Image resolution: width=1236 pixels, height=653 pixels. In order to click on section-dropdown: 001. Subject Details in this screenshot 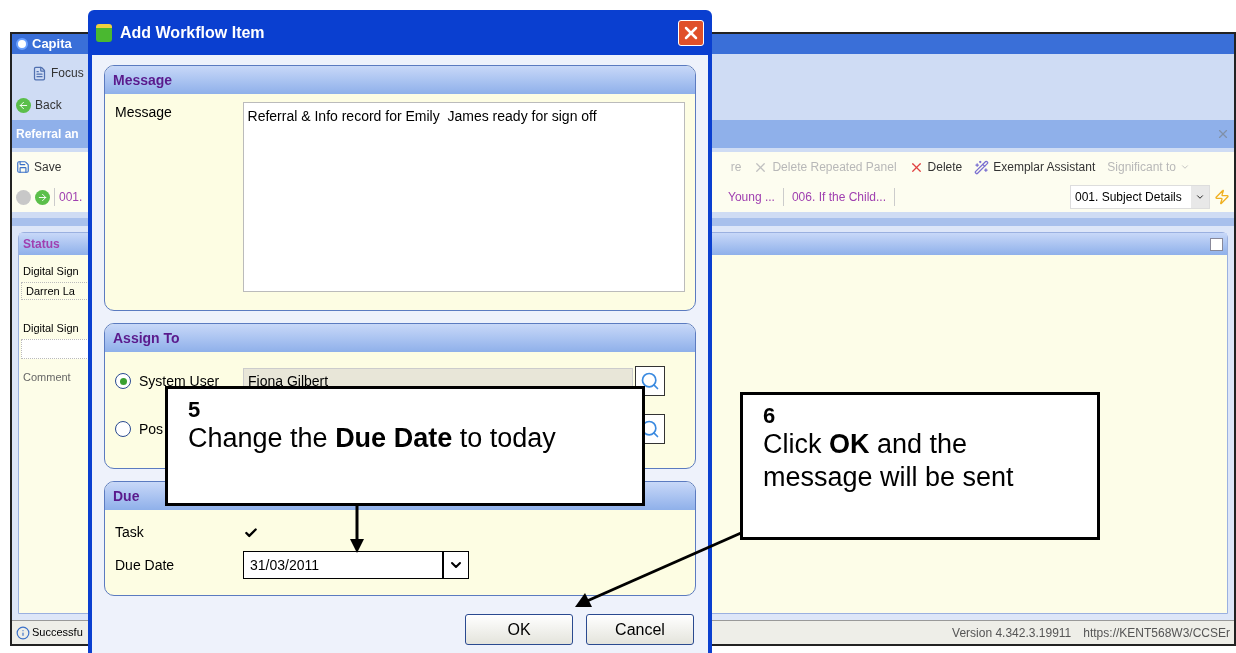, I will do `click(1140, 197)`.